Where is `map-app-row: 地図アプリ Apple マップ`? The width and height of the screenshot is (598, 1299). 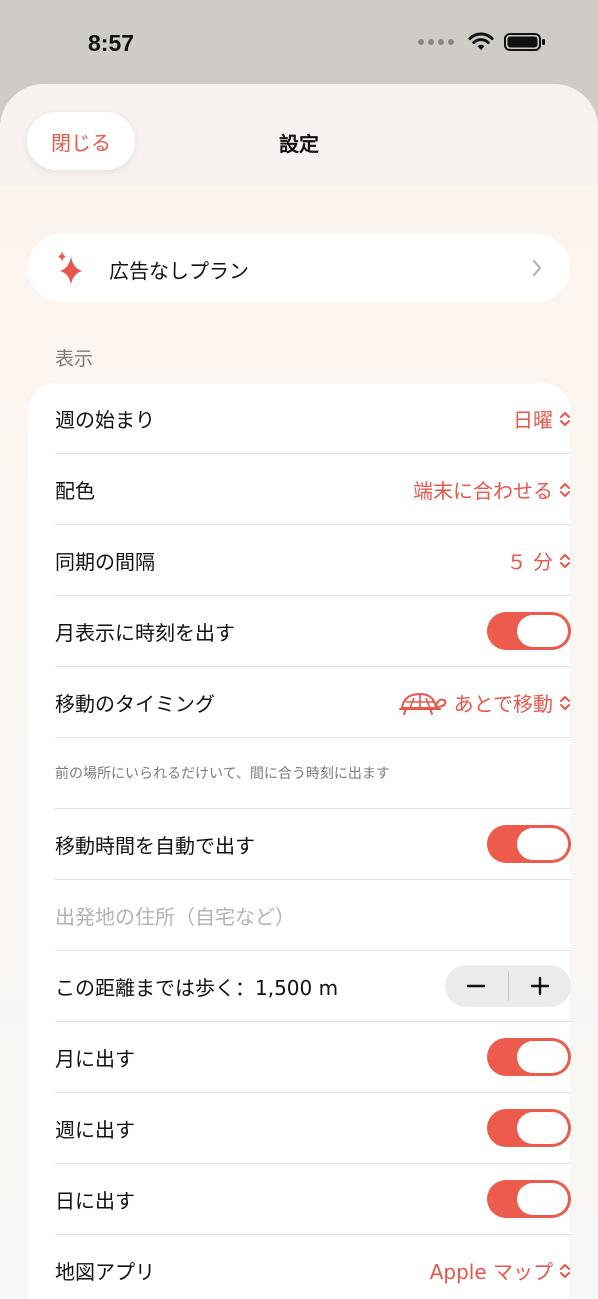
map-app-row: 地図アプリ Apple マップ is located at coordinates (313, 1267).